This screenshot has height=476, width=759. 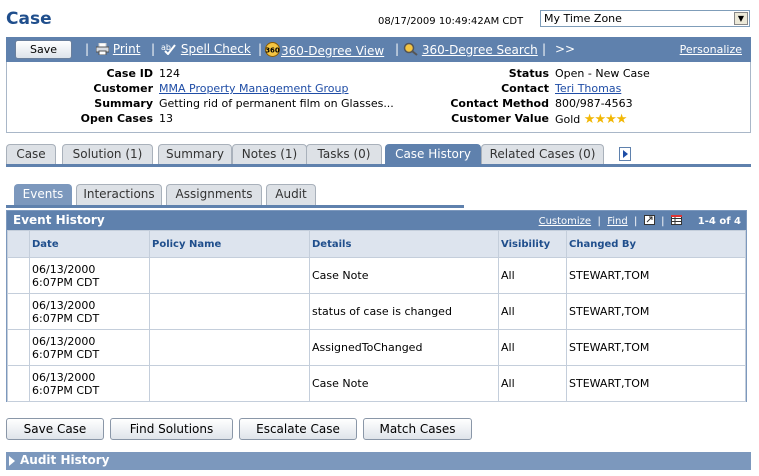 I want to click on subtab-audit: Audit, so click(x=291, y=194).